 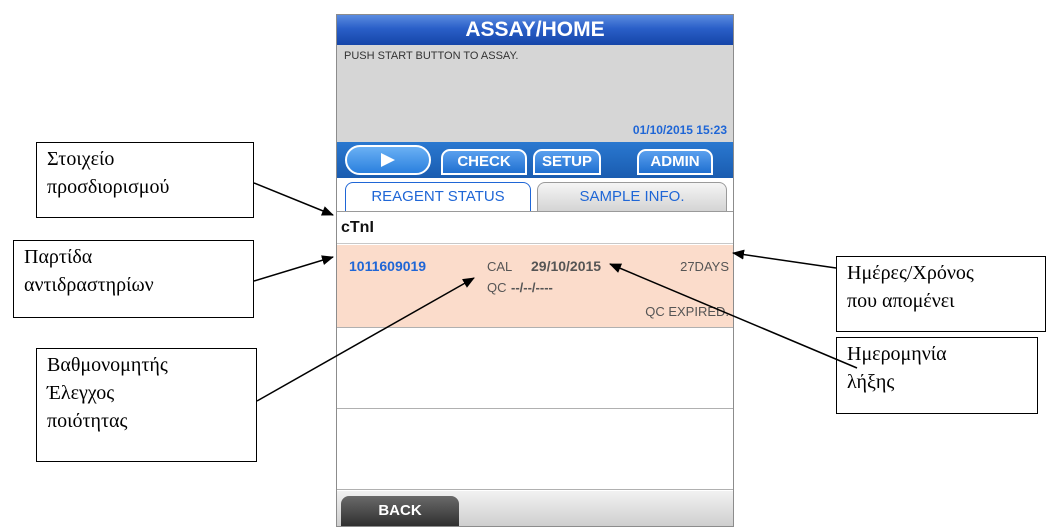 What do you see at coordinates (365, 339) in the screenshot?
I see `arrow-cal-qc` at bounding box center [365, 339].